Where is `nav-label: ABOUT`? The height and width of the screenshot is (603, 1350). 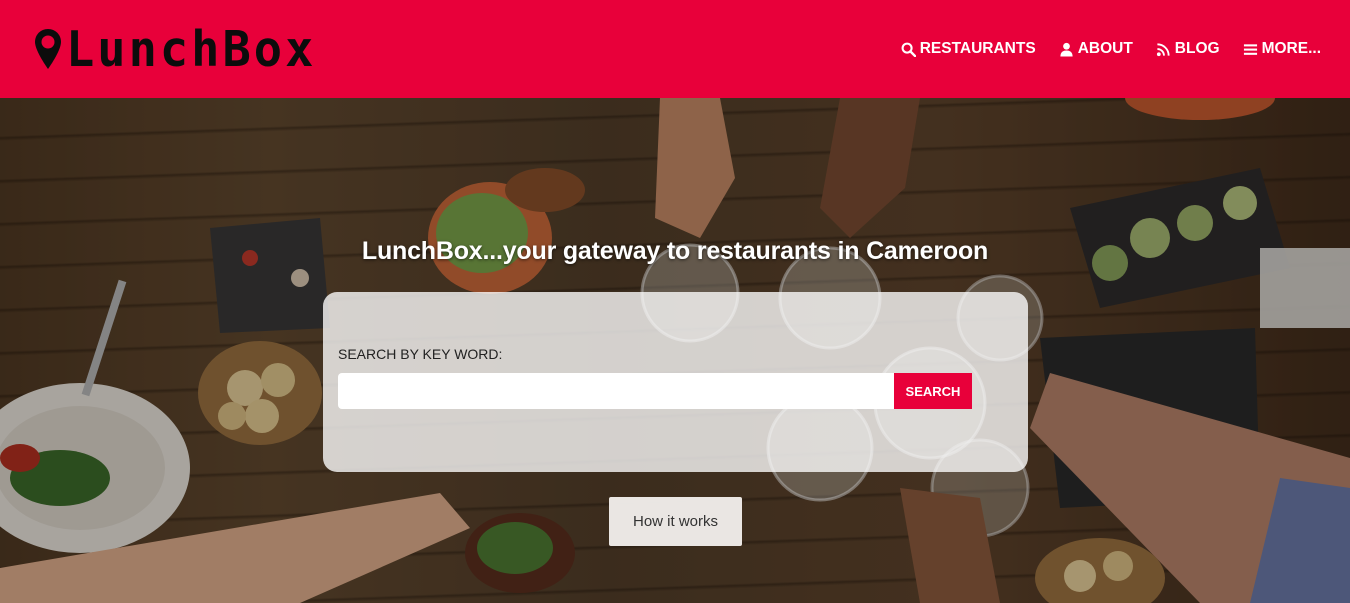 nav-label: ABOUT is located at coordinates (1105, 48).